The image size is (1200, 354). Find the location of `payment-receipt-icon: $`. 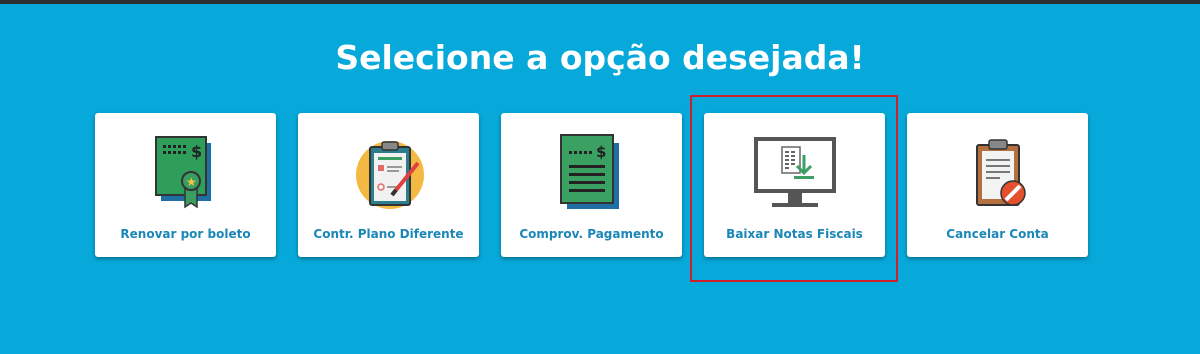

payment-receipt-icon: $ is located at coordinates (592, 173).